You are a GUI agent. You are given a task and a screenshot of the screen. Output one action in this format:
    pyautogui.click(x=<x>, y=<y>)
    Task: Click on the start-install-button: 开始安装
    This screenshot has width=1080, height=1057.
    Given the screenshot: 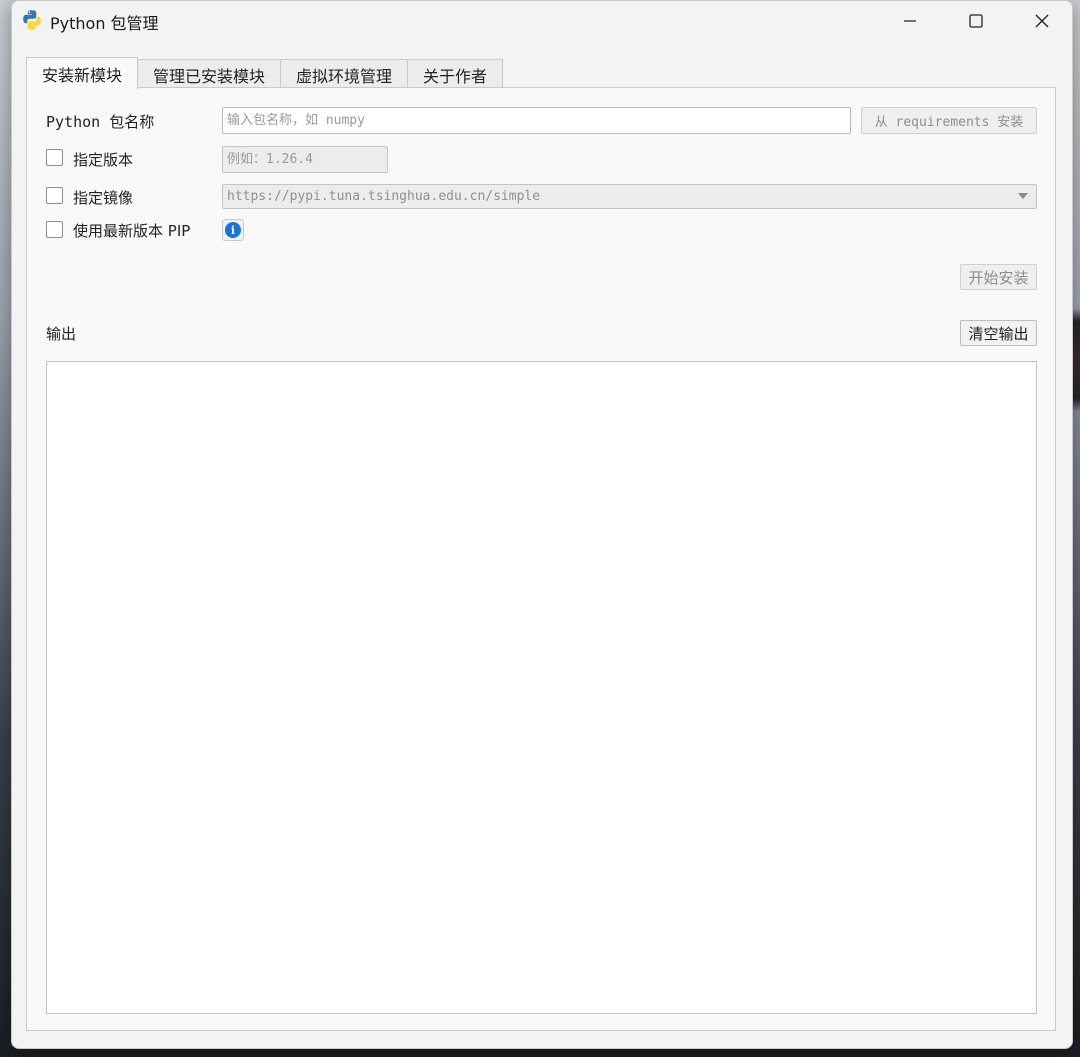 What is the action you would take?
    pyautogui.click(x=998, y=277)
    